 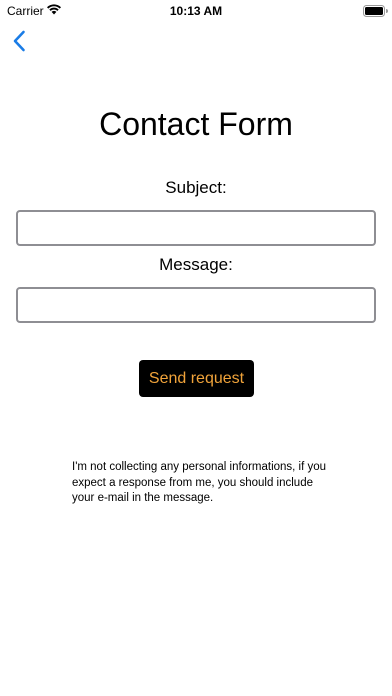 I want to click on send-request-button: Send request, so click(x=196, y=378).